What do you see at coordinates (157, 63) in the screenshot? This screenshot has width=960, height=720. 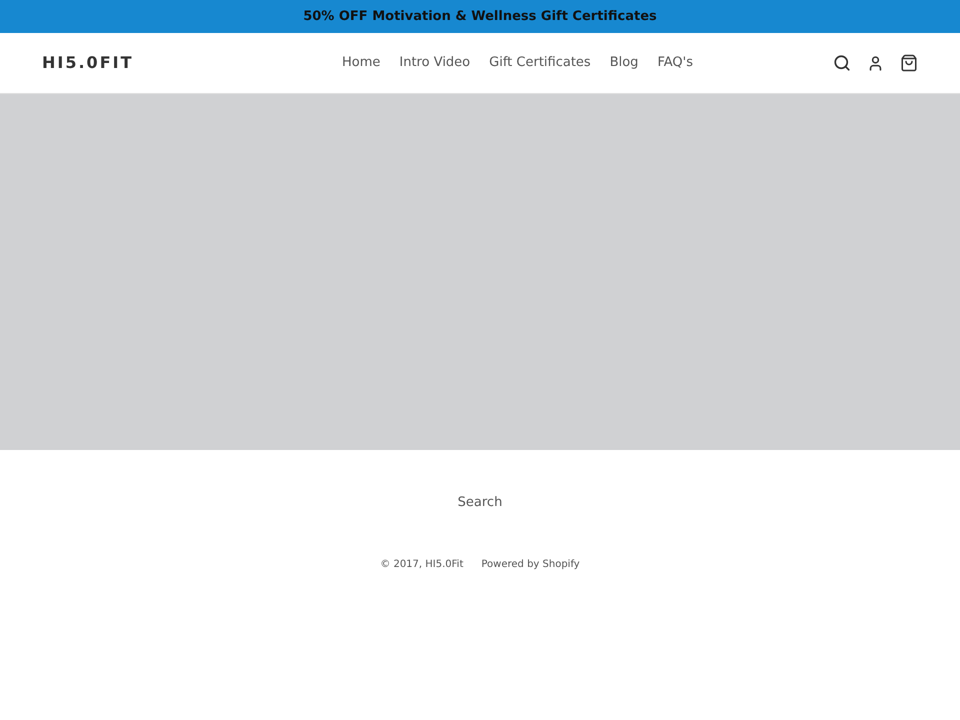 I see `site-logo: HI5.0FIT` at bounding box center [157, 63].